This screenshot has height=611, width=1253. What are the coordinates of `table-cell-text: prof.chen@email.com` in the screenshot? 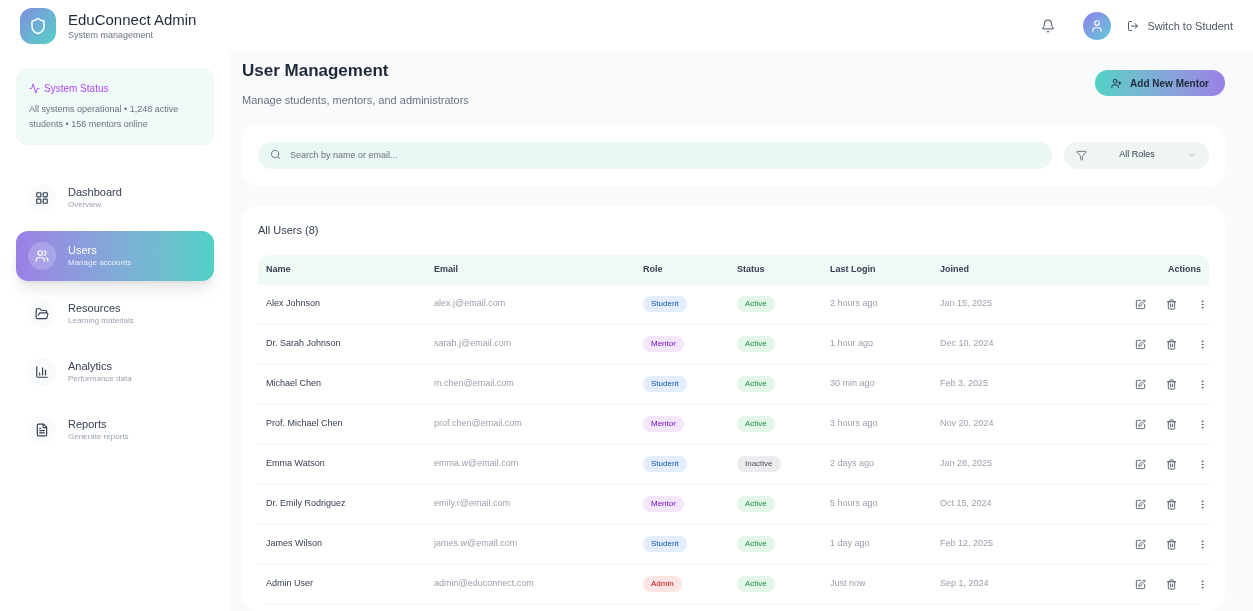 It's located at (478, 424).